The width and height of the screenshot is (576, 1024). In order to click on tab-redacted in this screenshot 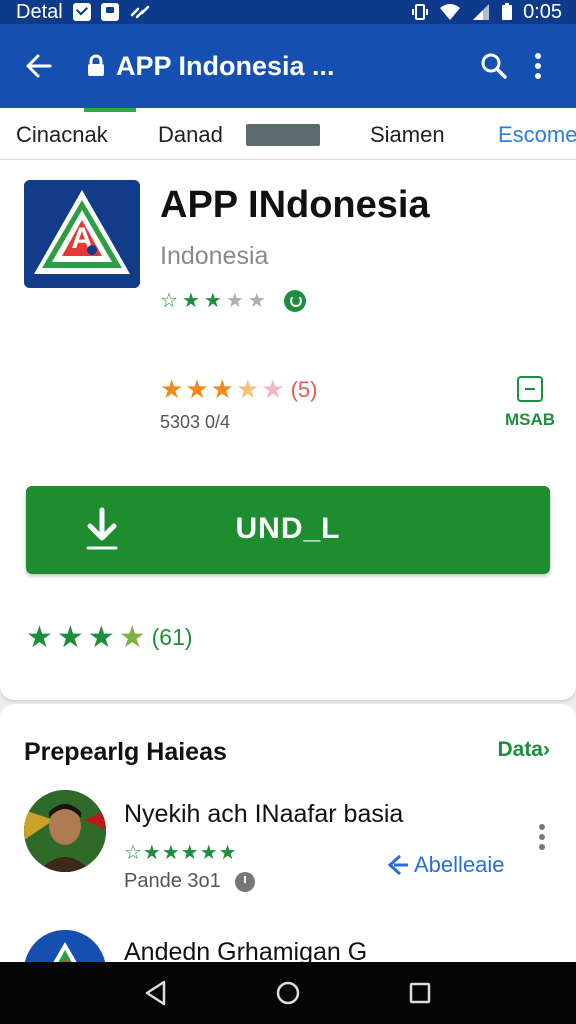, I will do `click(283, 135)`.